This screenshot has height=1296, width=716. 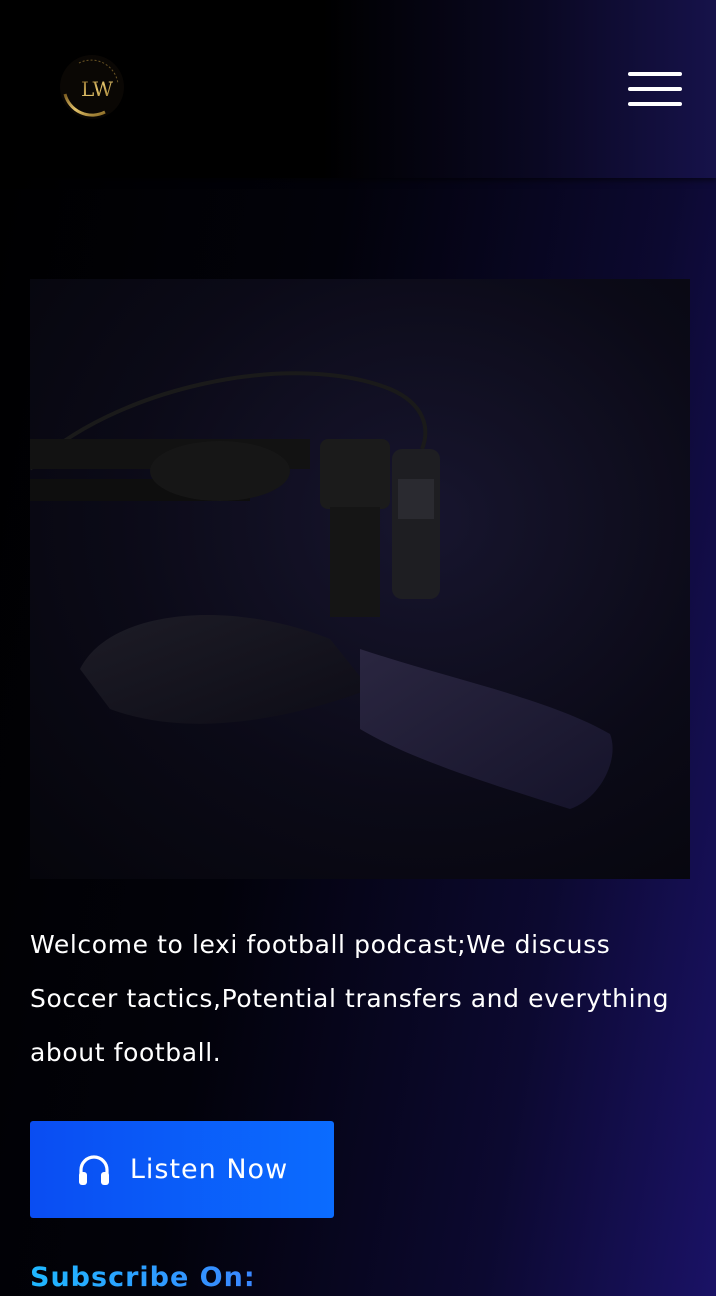 I want to click on listen-now-button: Listen Now, so click(x=182, y=1169).